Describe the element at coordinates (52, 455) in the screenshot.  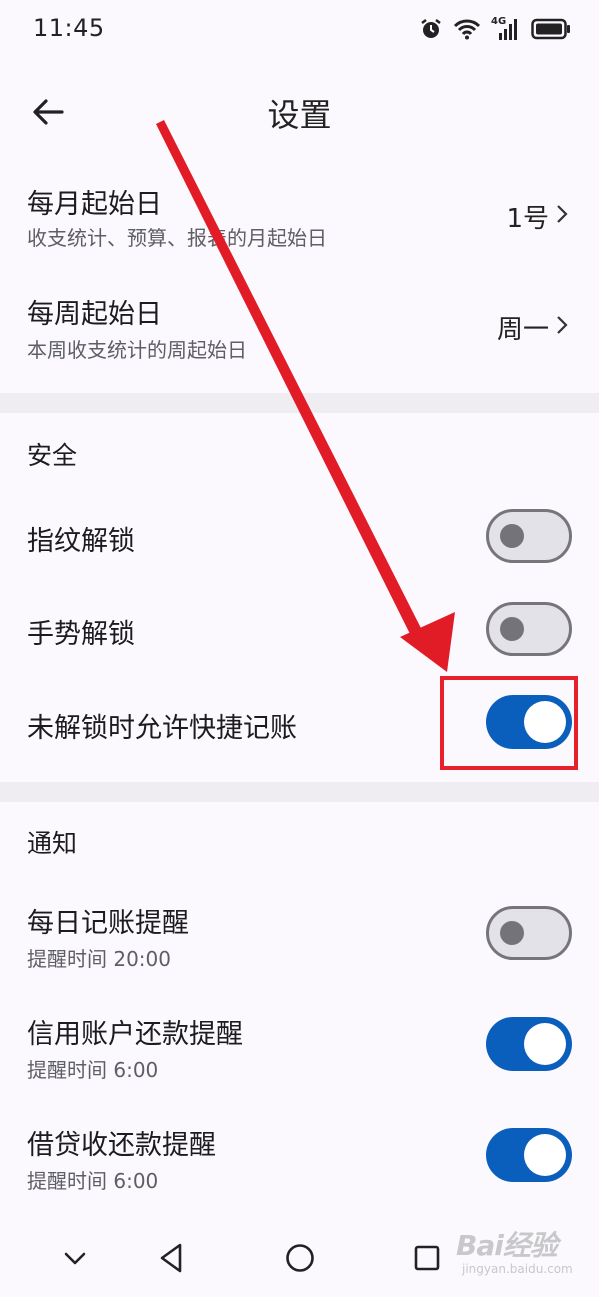
I see `security-section-title: 安全` at that location.